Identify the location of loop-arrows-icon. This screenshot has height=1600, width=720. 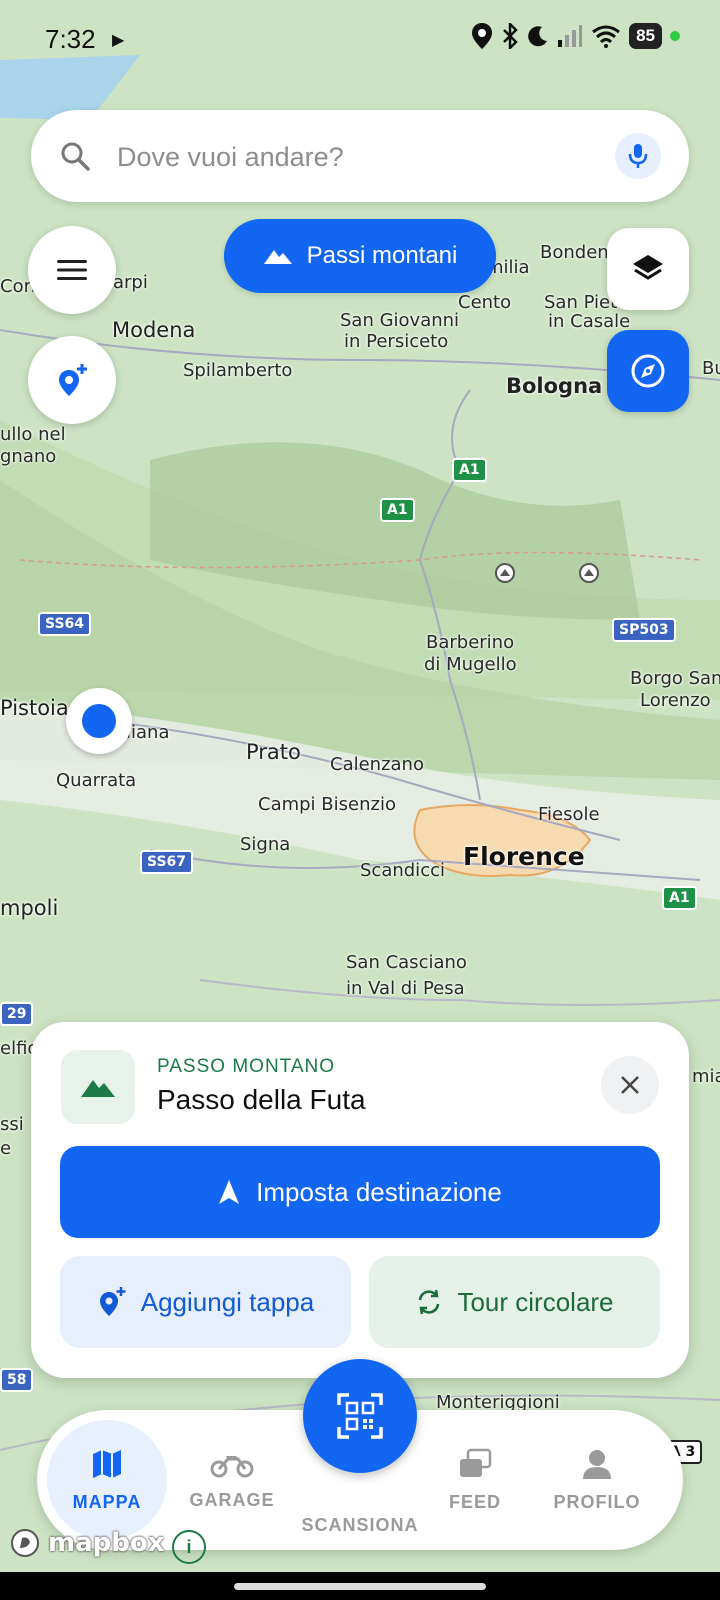
(429, 1302).